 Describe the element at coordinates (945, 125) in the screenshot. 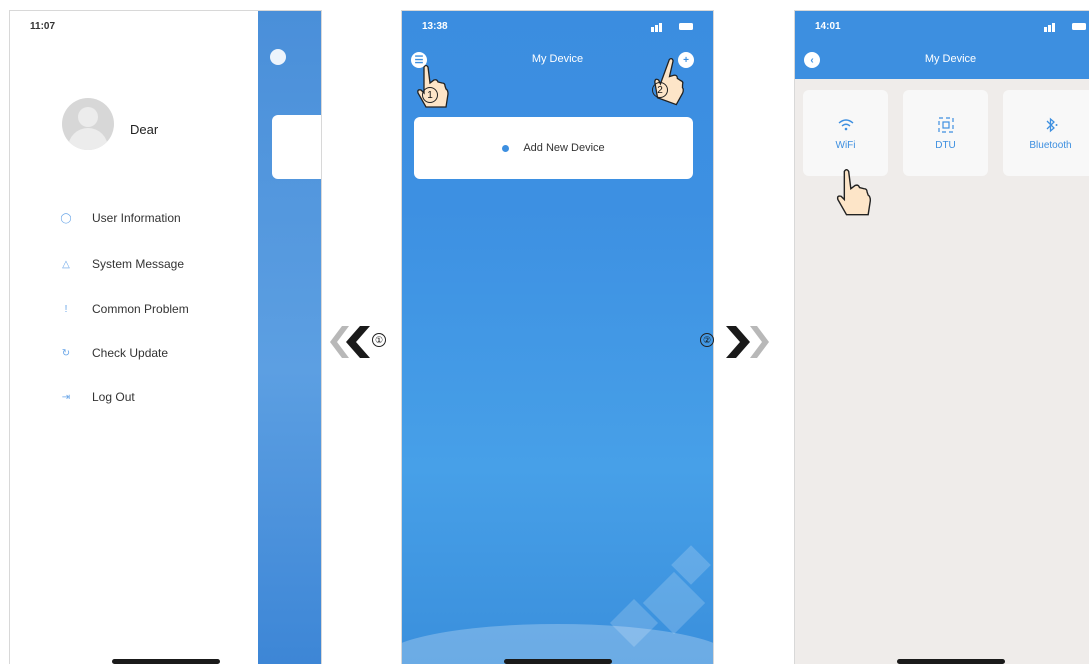

I see `dtu-icon` at that location.